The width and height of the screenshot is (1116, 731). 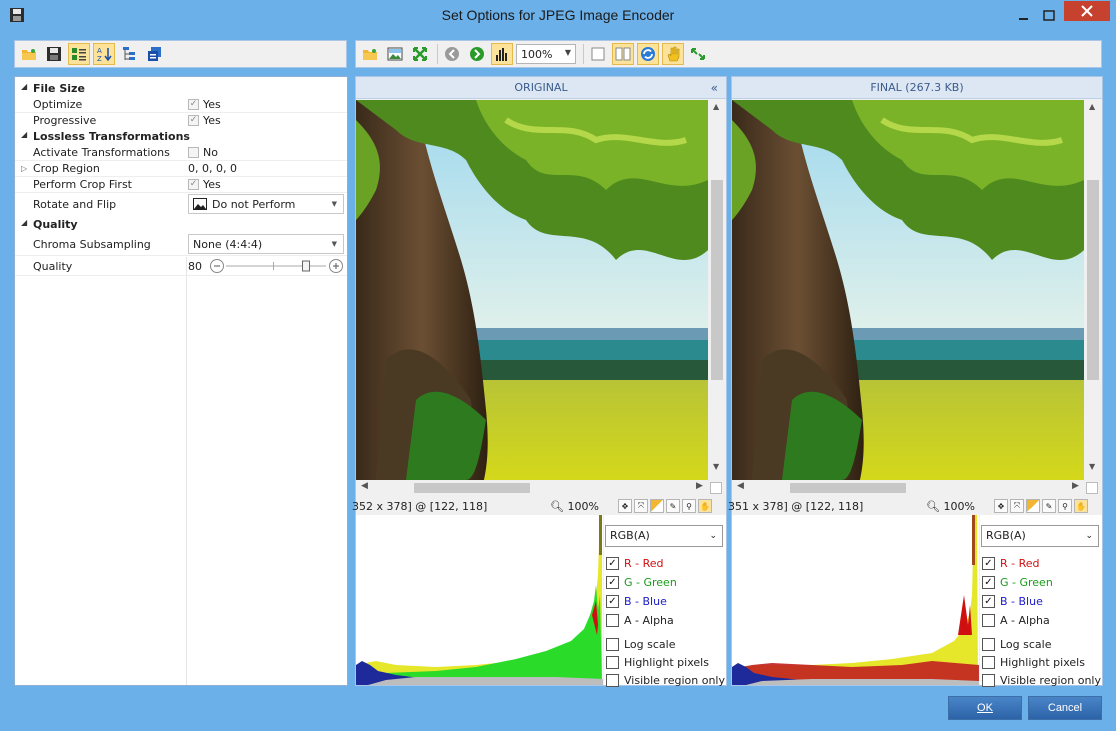 What do you see at coordinates (181, 168) in the screenshot?
I see `property-row-crop-region: ▷ Crop Region 0, 0, 0, 0` at bounding box center [181, 168].